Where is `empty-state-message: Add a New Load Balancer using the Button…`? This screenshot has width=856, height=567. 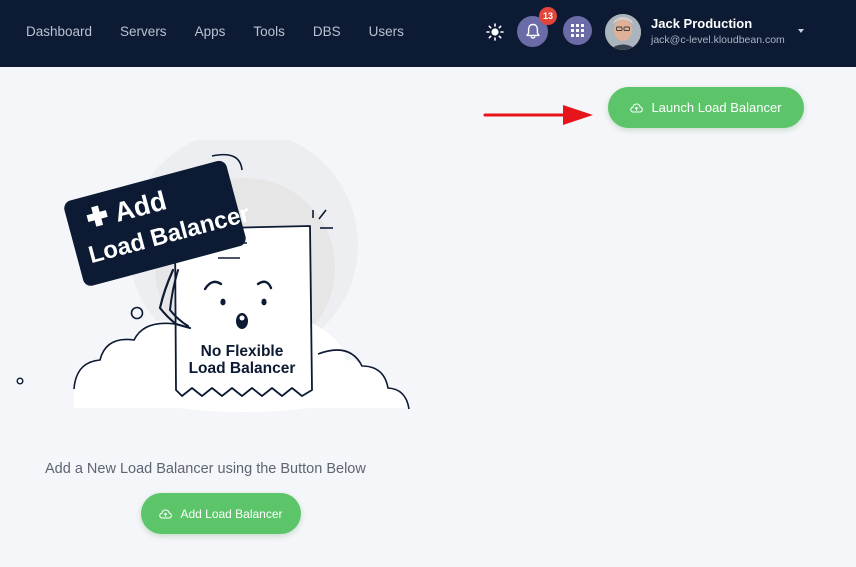 empty-state-message: Add a New Load Balancer using the Button… is located at coordinates (205, 469).